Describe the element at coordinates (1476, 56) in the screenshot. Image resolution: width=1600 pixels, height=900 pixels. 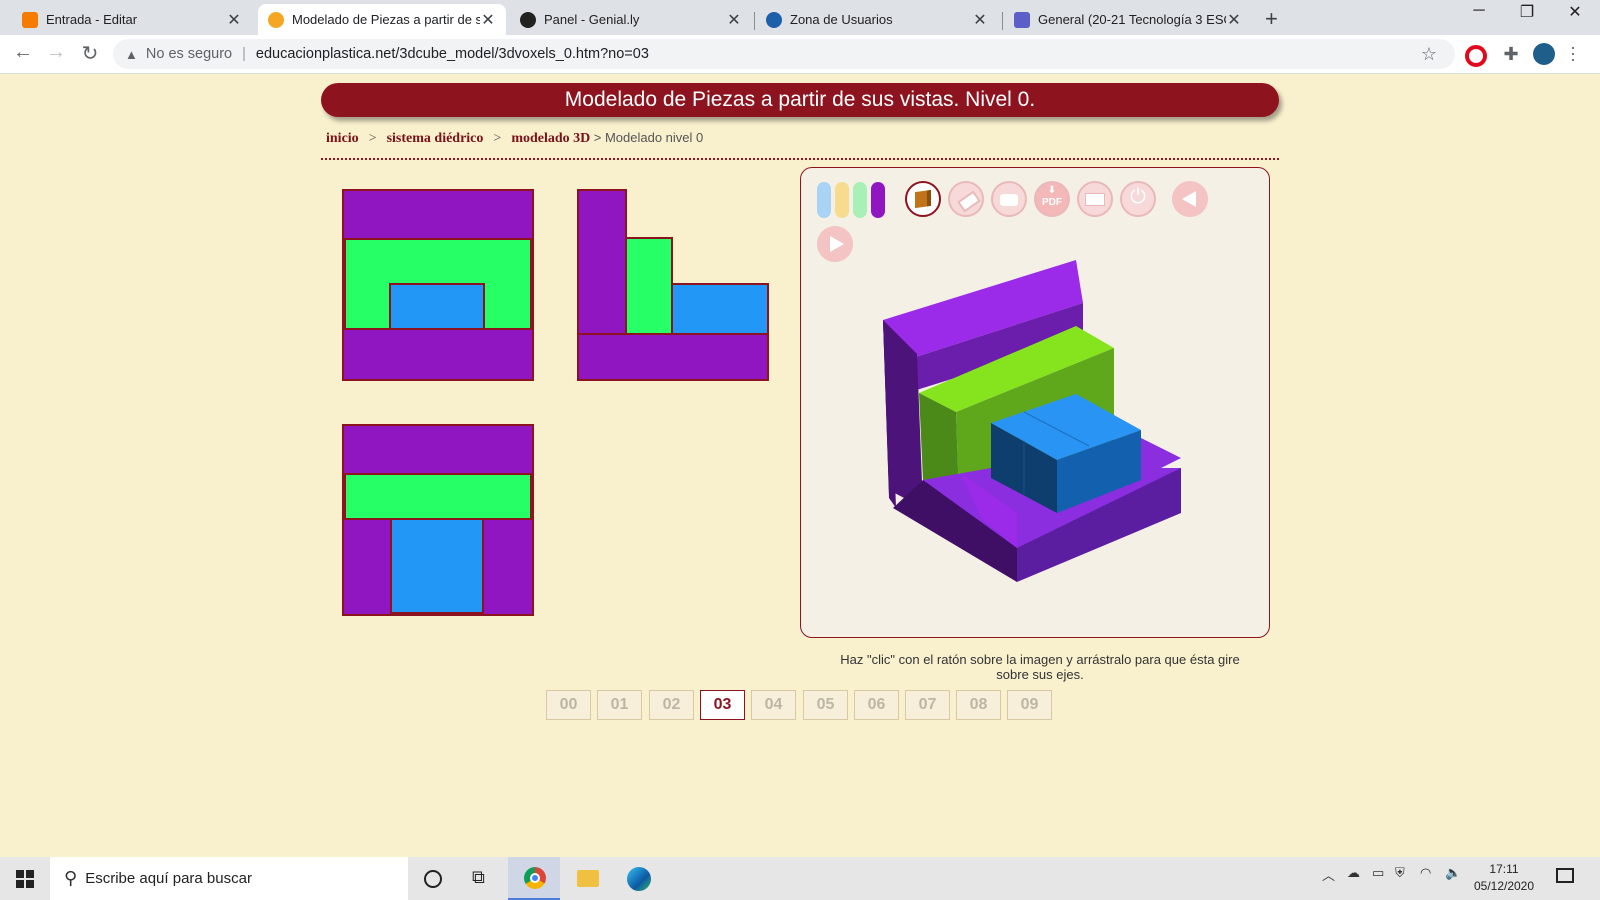
I see `opera-extension-icon` at that location.